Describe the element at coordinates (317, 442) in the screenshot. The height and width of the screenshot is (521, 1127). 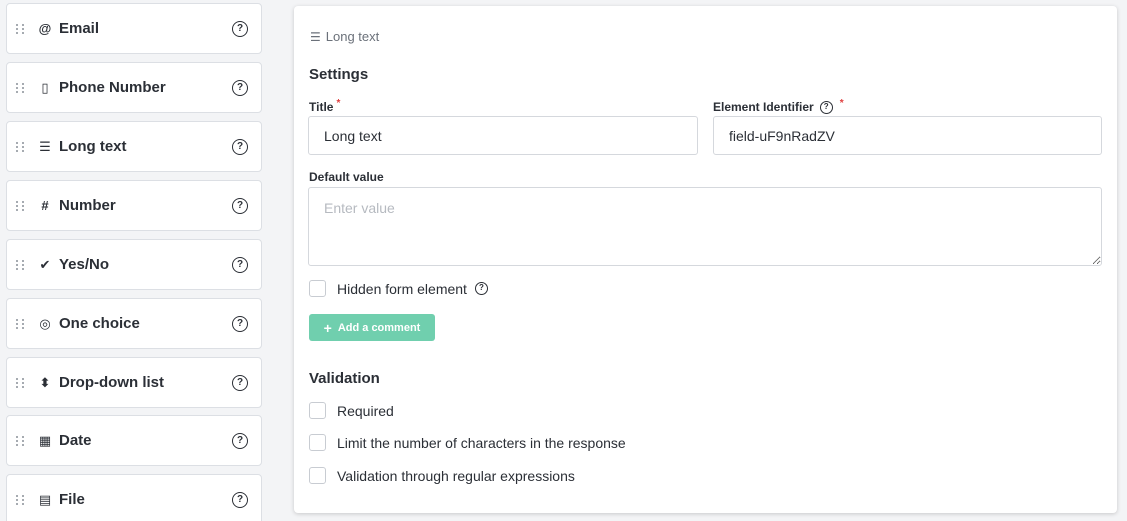
I see `limit-characters-checkbox` at that location.